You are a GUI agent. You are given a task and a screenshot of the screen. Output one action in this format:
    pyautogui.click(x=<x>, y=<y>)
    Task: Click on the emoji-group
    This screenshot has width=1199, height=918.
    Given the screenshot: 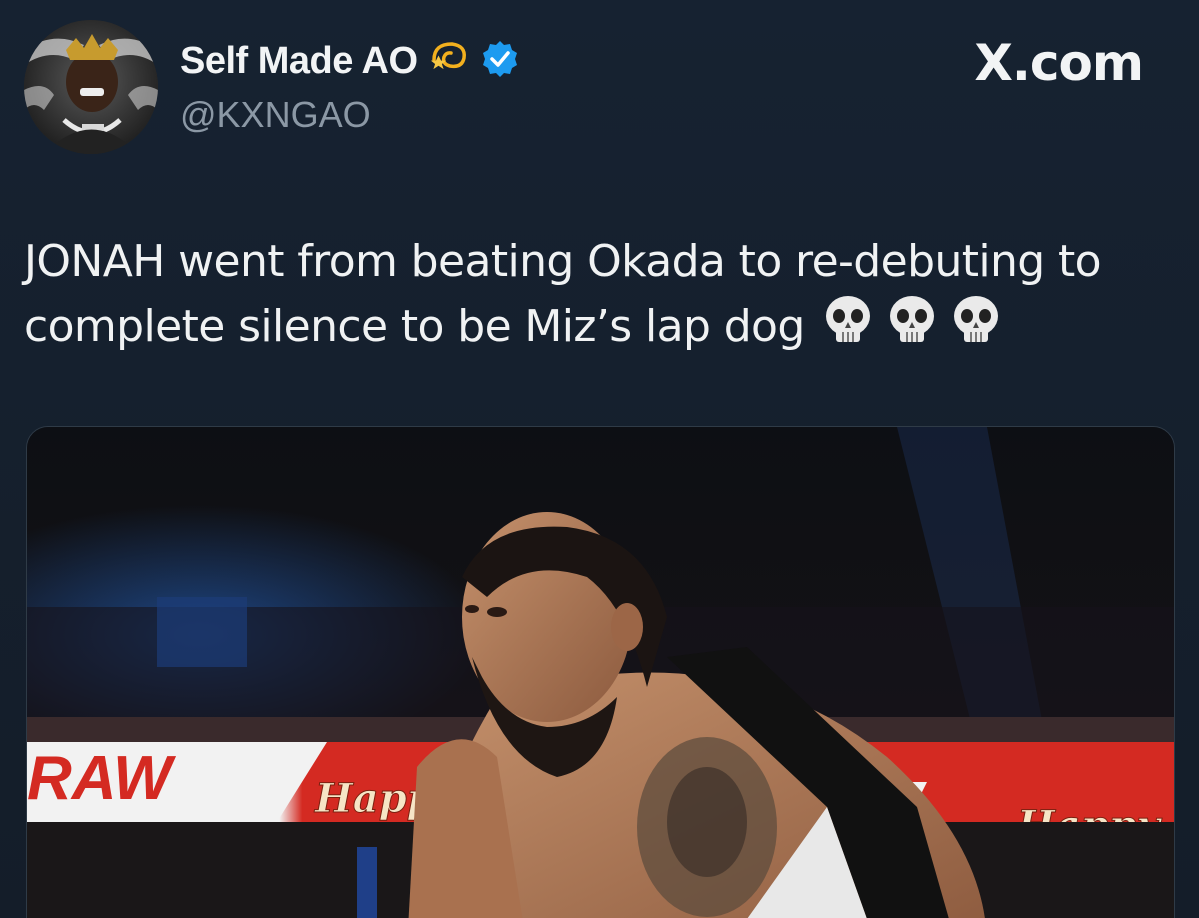 What is the action you would take?
    pyautogui.click(x=912, y=329)
    